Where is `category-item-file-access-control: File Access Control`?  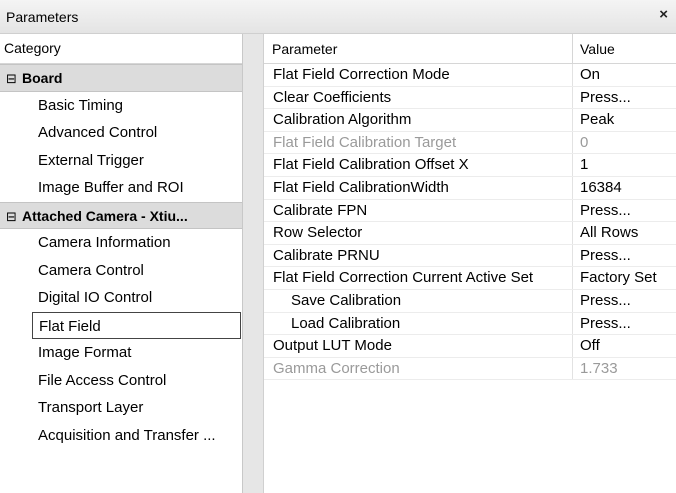 category-item-file-access-control: File Access Control is located at coordinates (121, 381).